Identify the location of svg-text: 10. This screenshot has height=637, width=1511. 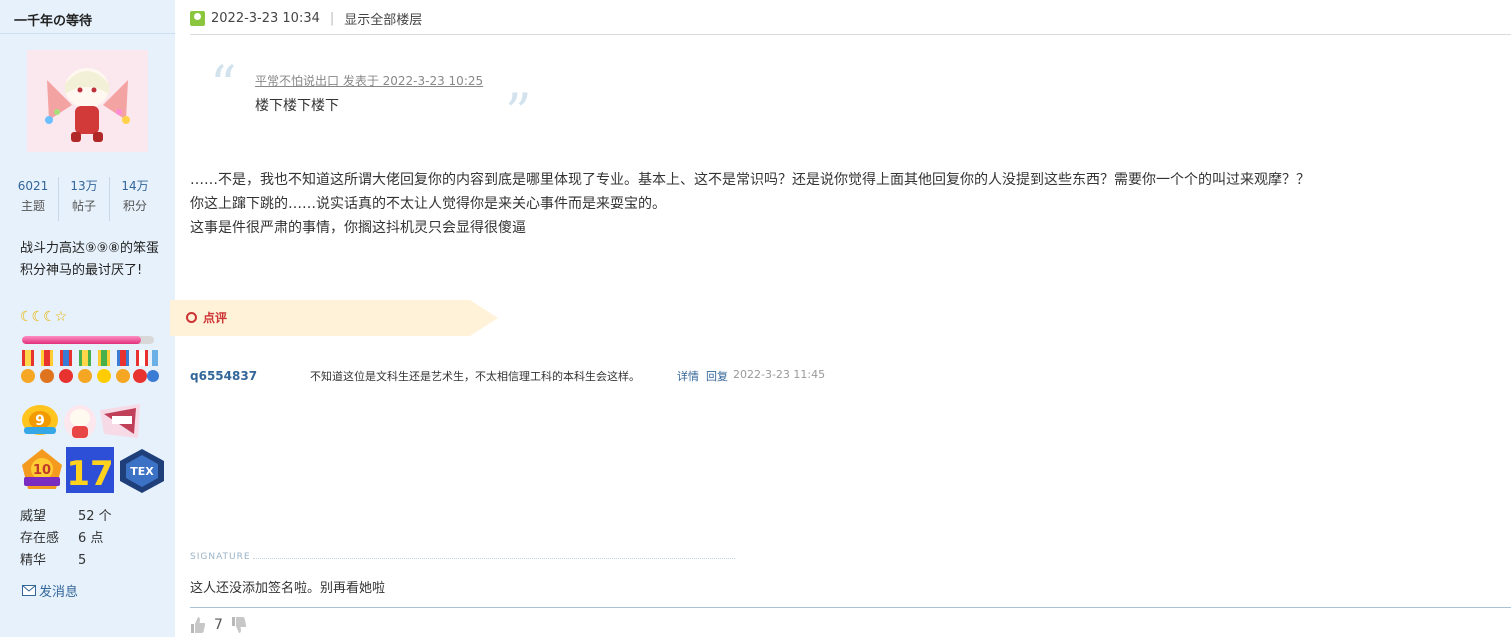
(42, 470).